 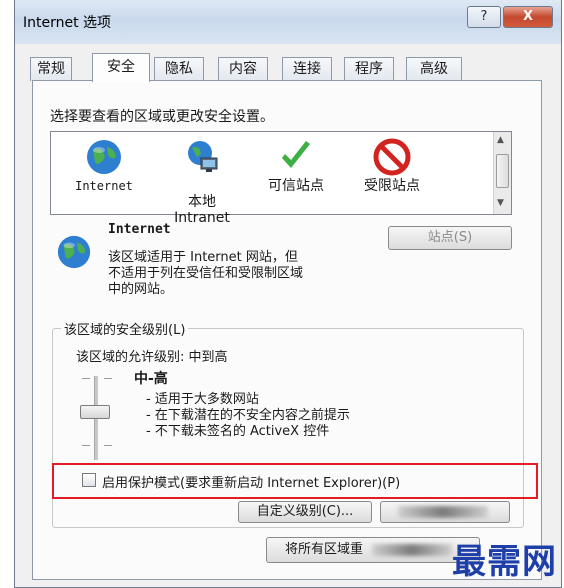 I want to click on watermark-logo: 最需网, so click(x=504, y=562).